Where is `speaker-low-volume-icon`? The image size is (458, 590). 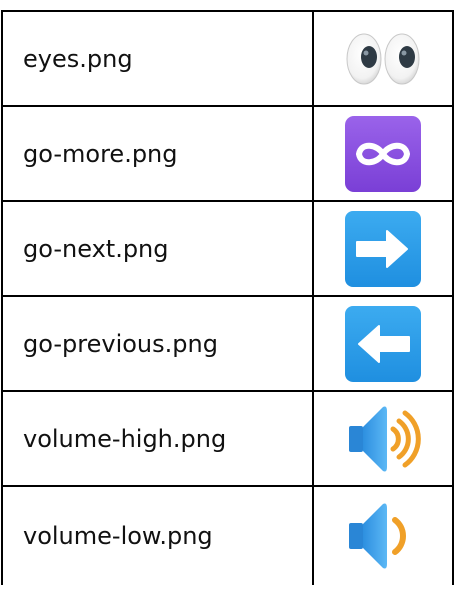 speaker-low-volume-icon is located at coordinates (377, 536).